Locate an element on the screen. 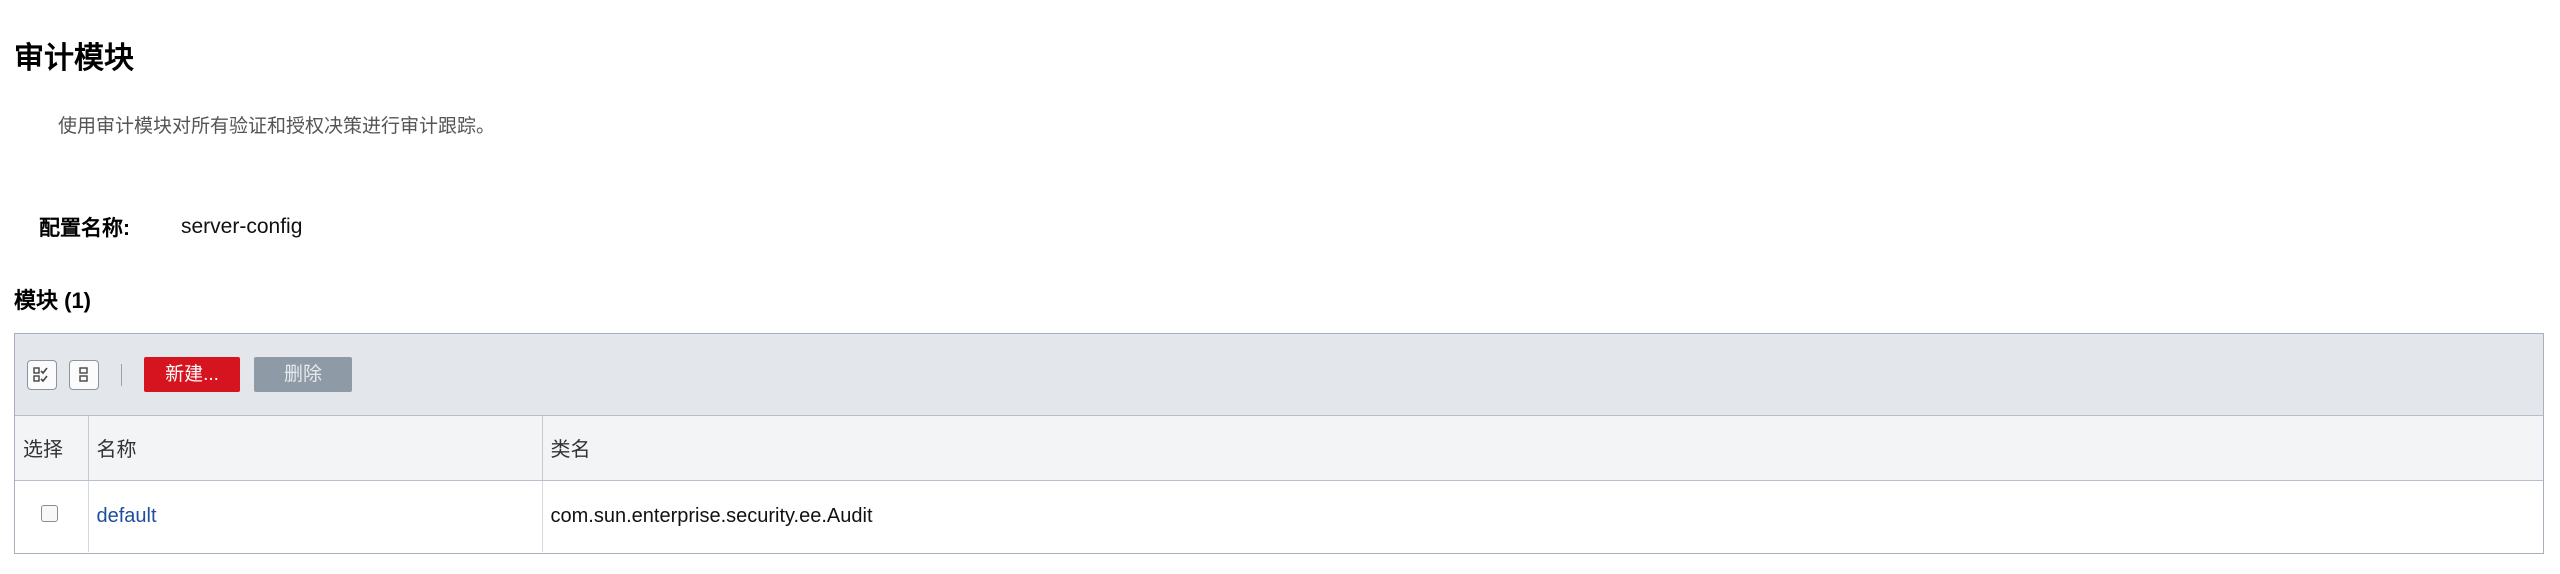 Image resolution: width=2560 pixels, height=574 pixels. deselect-all-icon is located at coordinates (84, 374).